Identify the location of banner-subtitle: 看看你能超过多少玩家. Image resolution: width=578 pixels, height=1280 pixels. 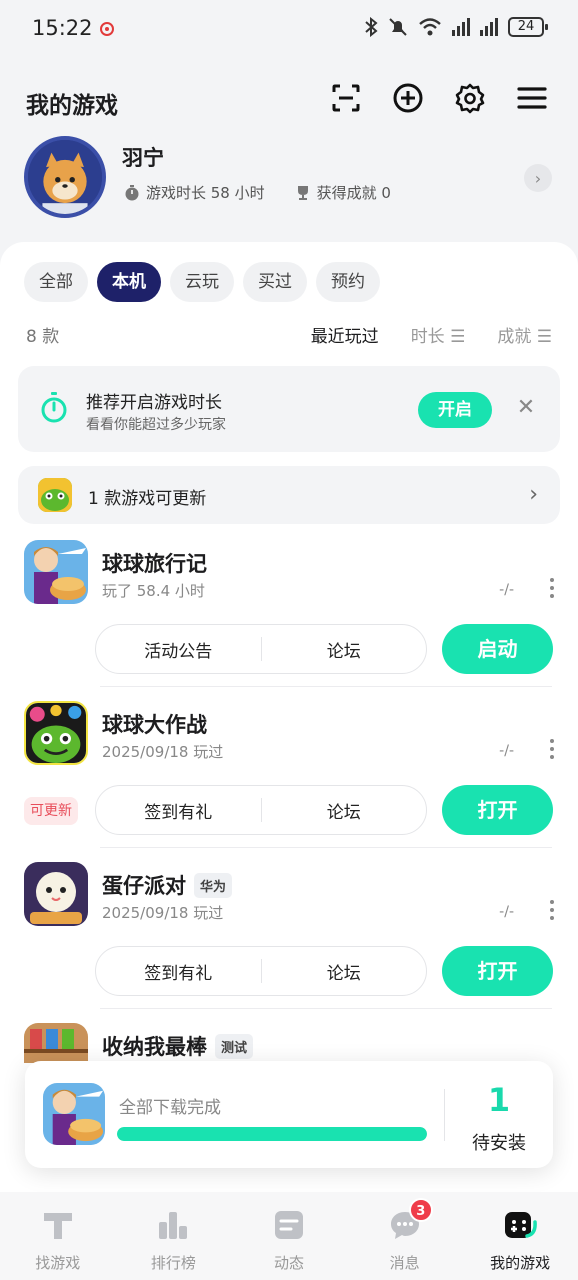
(156, 425).